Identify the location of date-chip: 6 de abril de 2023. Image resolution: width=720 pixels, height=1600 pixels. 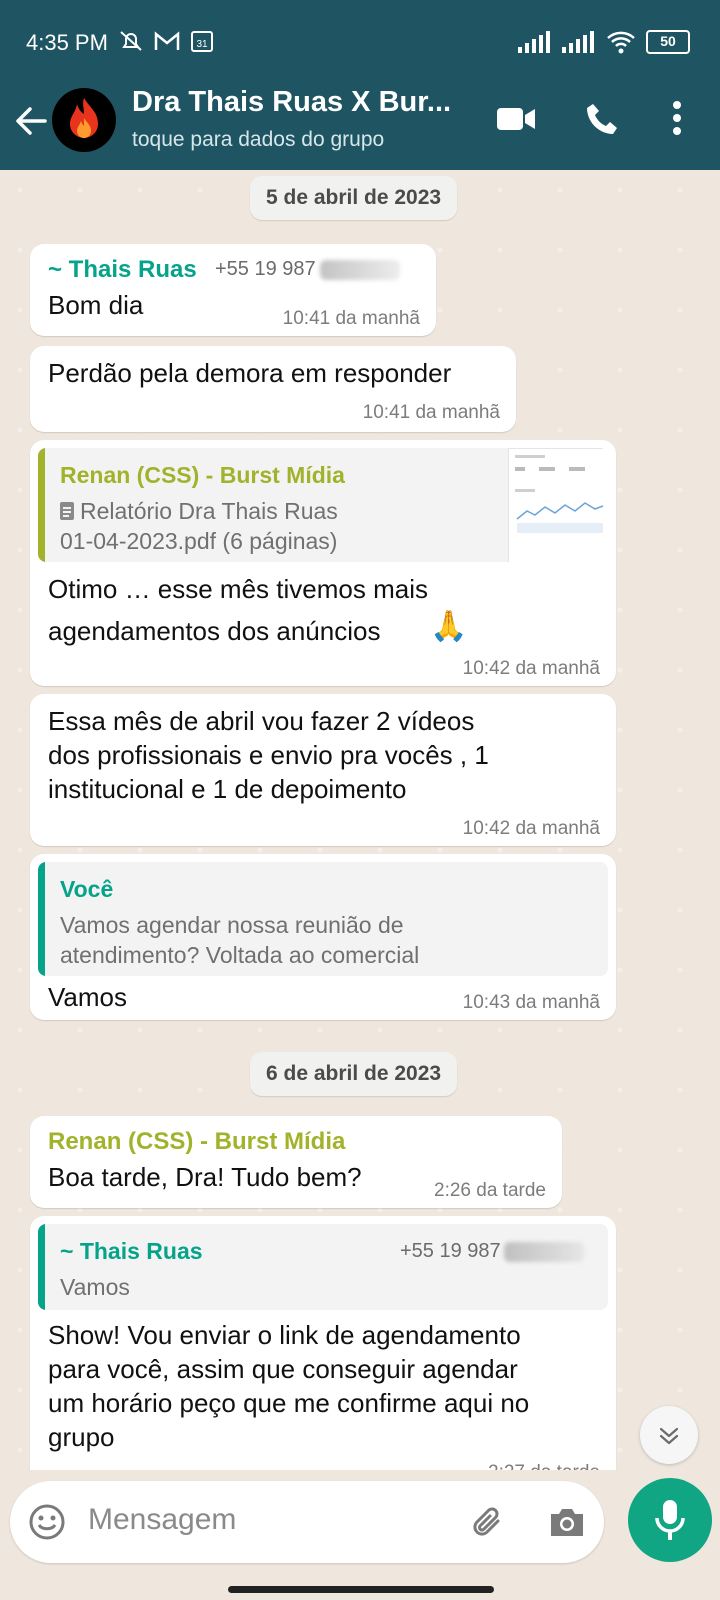
(354, 1074).